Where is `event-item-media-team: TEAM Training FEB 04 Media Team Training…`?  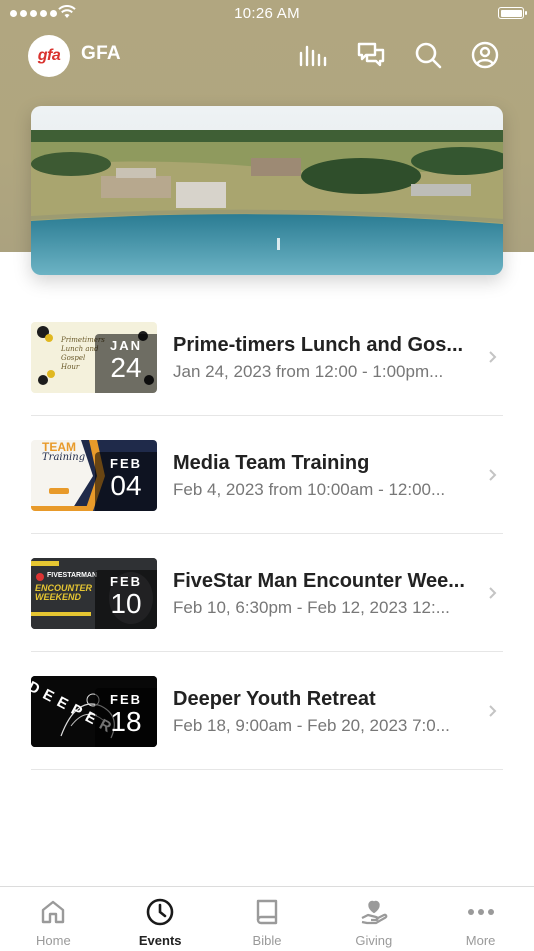 event-item-media-team: TEAM Training FEB 04 Media Team Training… is located at coordinates (267, 475).